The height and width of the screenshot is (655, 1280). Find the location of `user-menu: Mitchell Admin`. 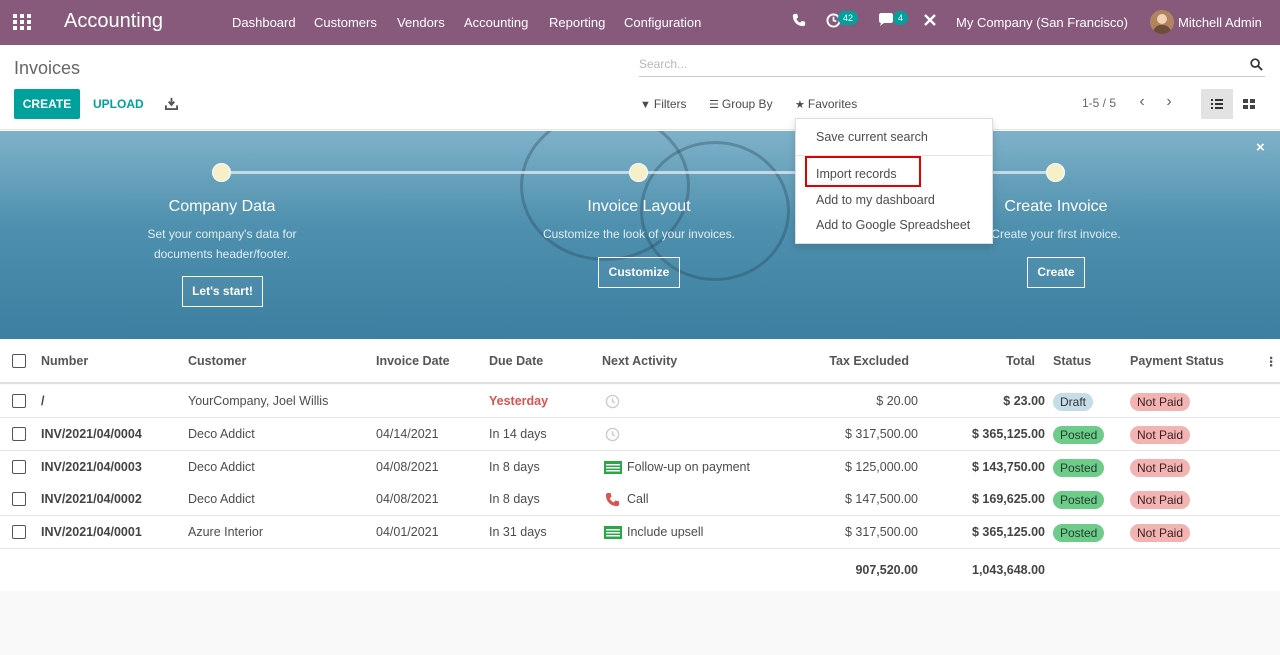

user-menu: Mitchell Admin is located at coordinates (1220, 22).